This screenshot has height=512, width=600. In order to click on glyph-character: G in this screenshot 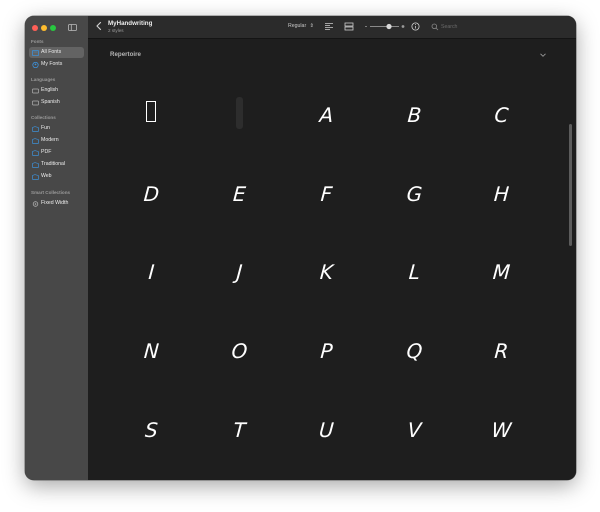, I will do `click(414, 193)`.